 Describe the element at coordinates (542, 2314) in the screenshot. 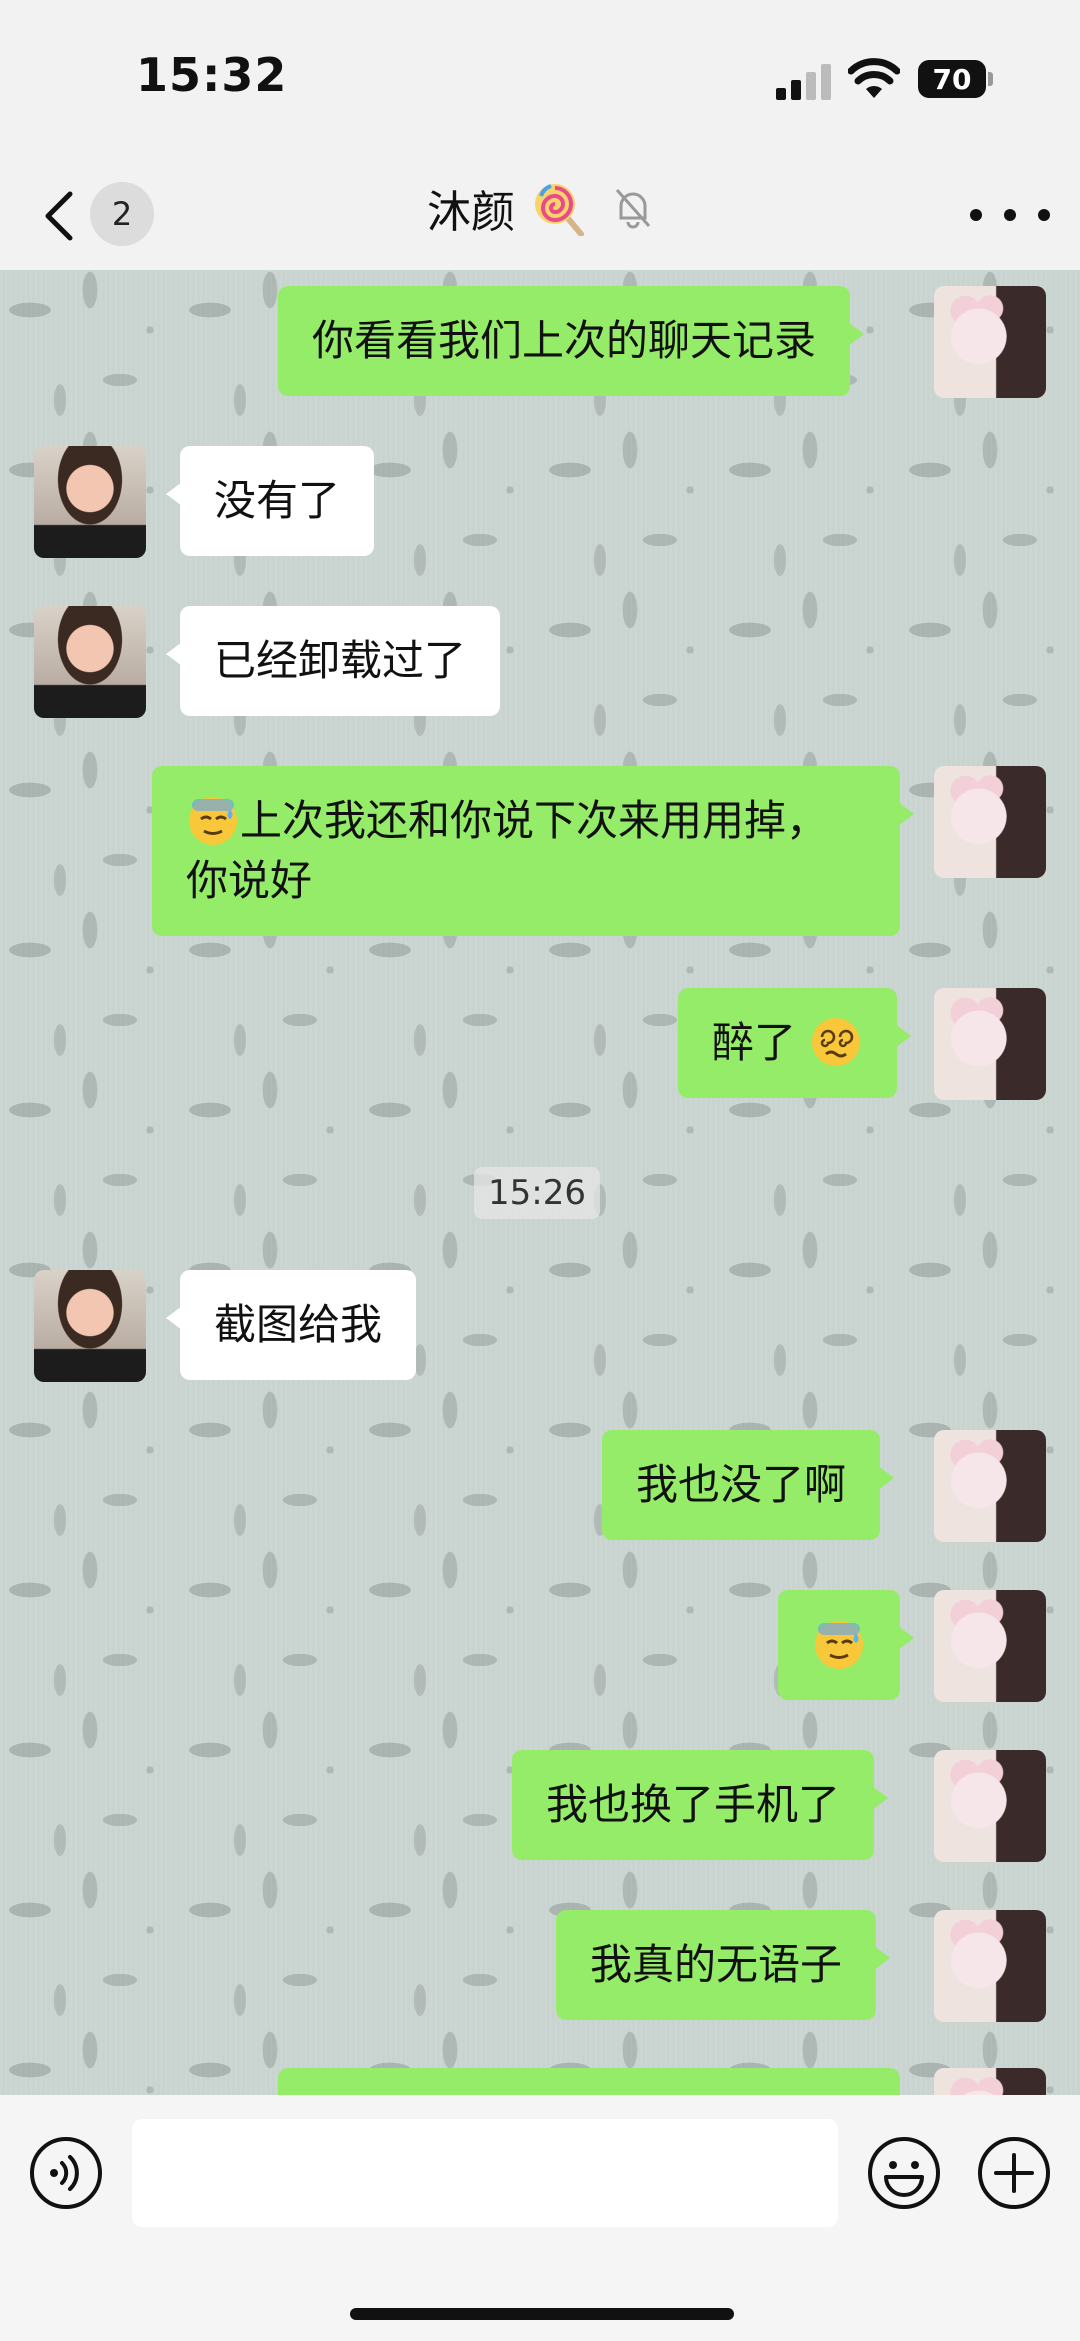

I see `home-indicator` at that location.